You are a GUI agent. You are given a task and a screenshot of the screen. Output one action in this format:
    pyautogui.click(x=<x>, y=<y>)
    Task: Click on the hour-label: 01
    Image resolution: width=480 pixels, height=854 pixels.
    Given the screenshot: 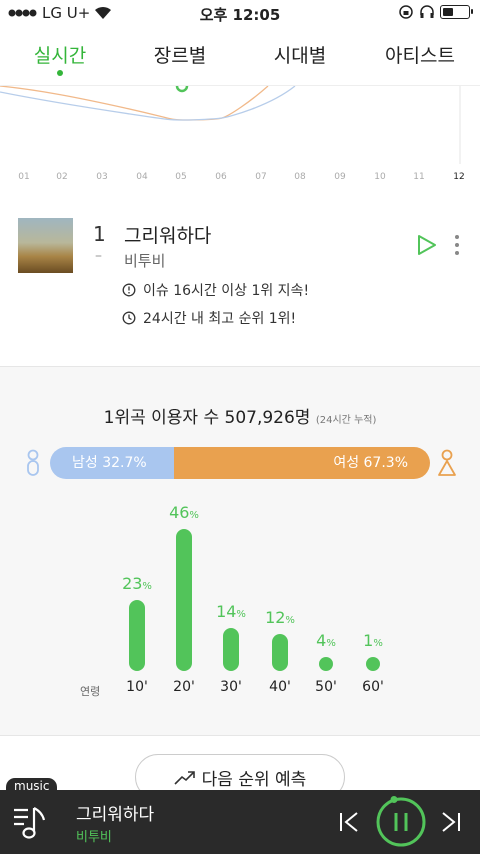 What is the action you would take?
    pyautogui.click(x=24, y=177)
    